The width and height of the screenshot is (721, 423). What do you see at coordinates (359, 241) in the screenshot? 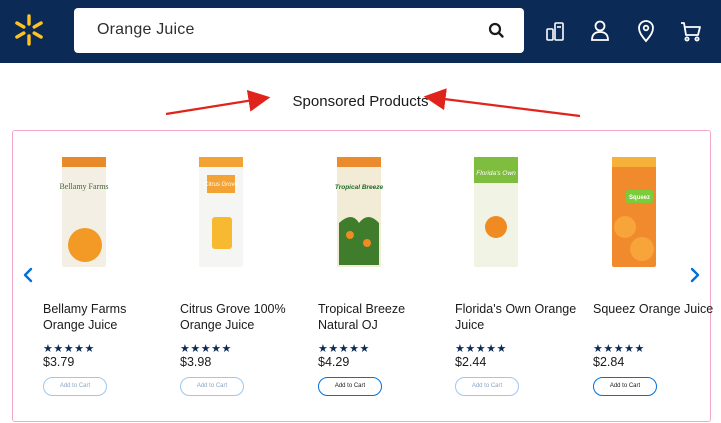
I see `tree-graphic` at bounding box center [359, 241].